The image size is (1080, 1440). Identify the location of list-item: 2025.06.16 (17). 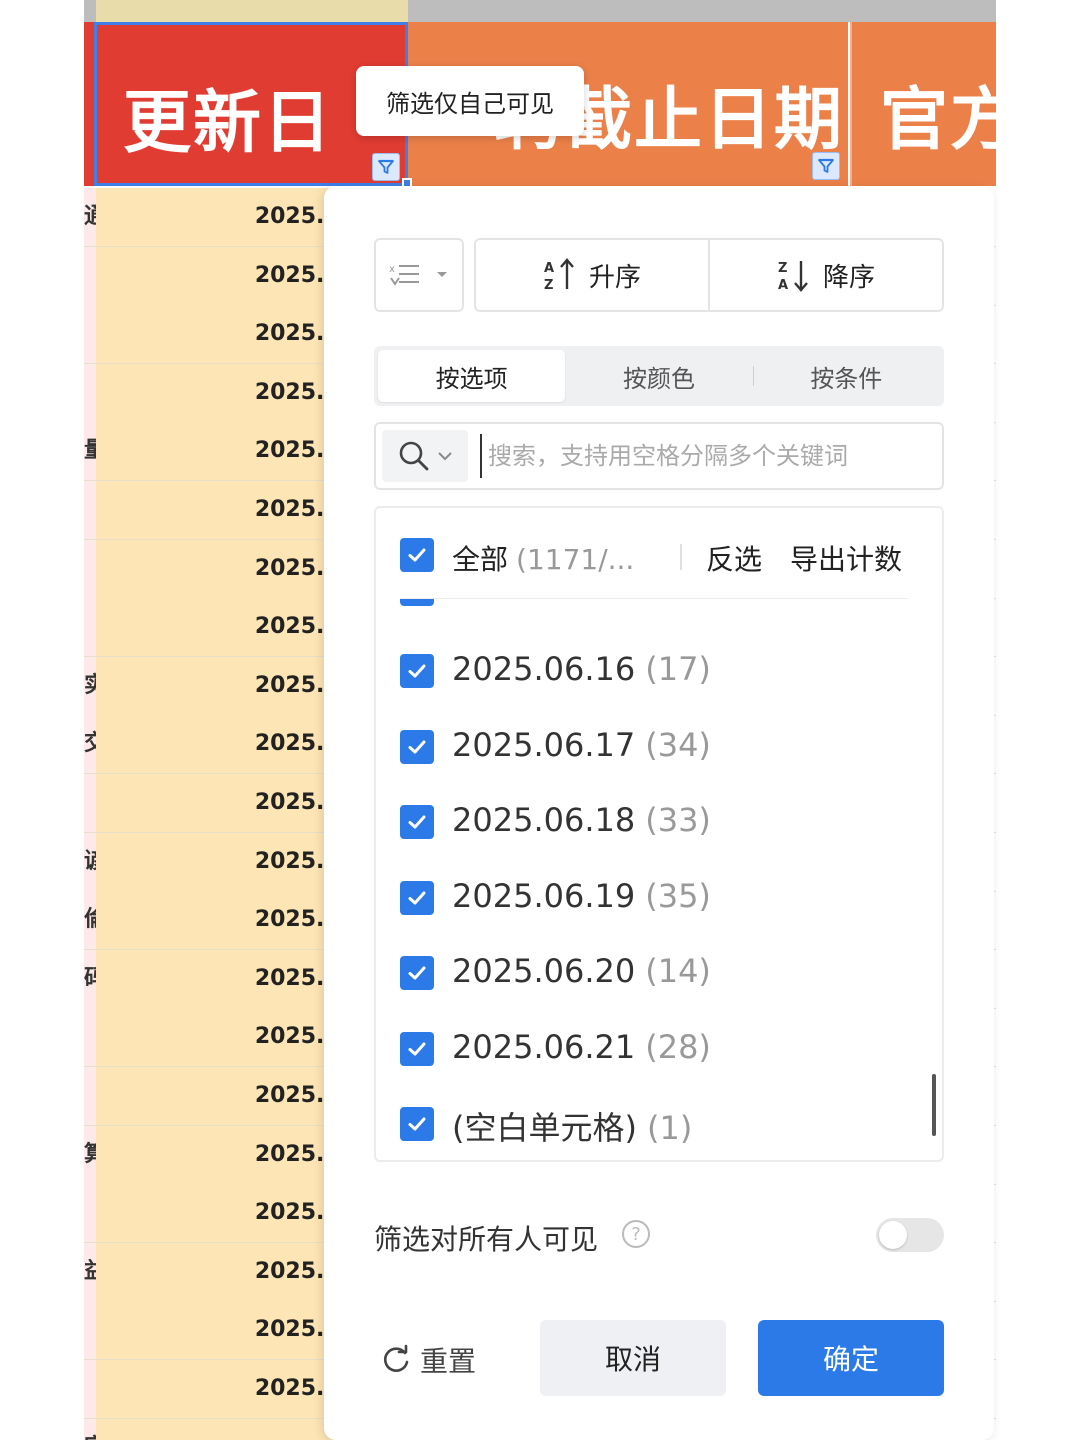
(659, 672).